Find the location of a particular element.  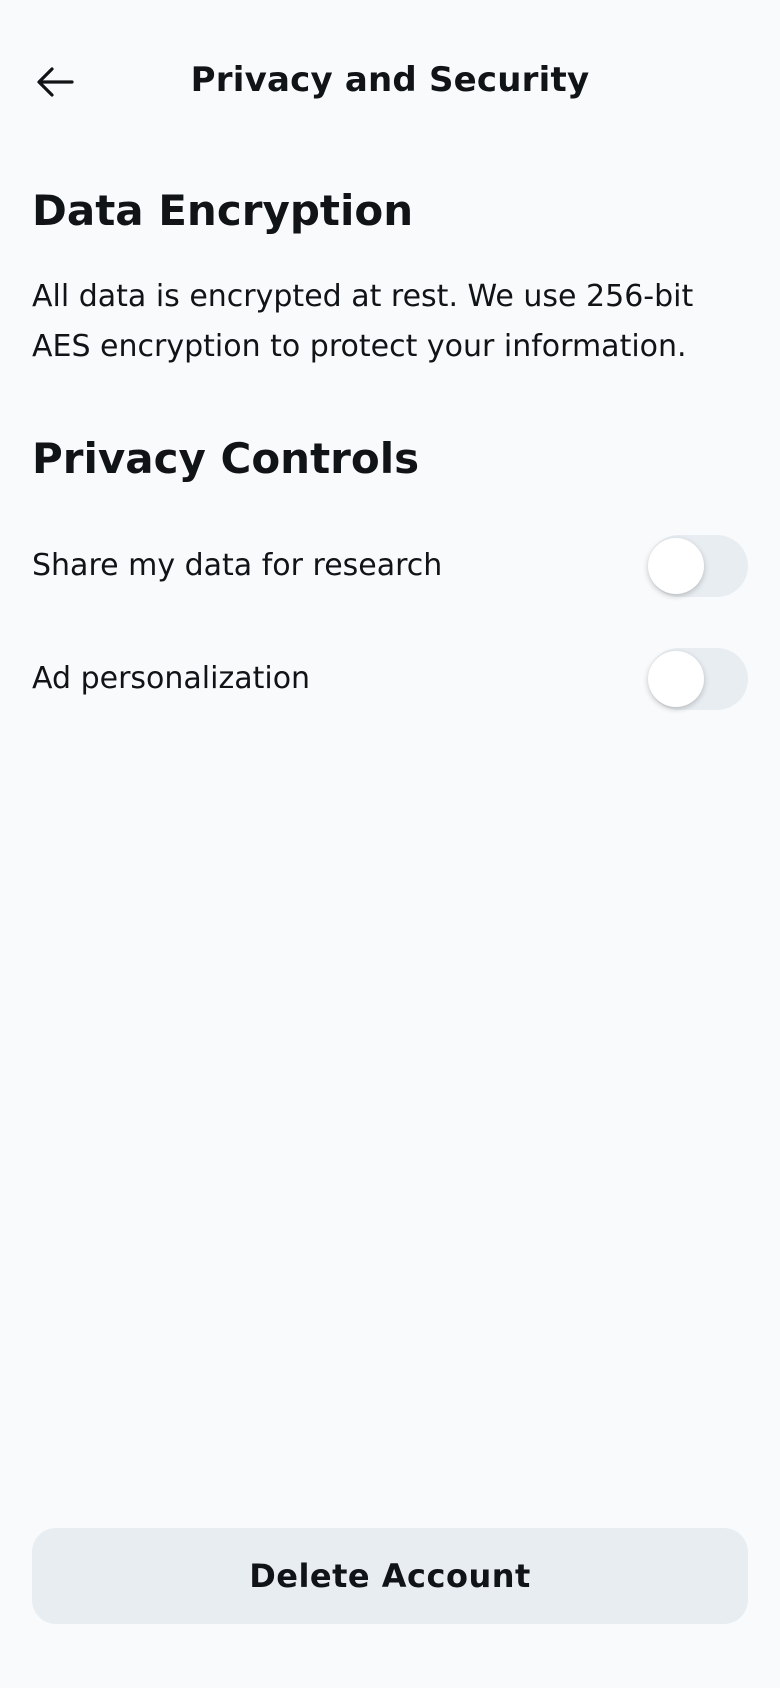

toggle-row-share-data: Share my data for research is located at coordinates (390, 566).